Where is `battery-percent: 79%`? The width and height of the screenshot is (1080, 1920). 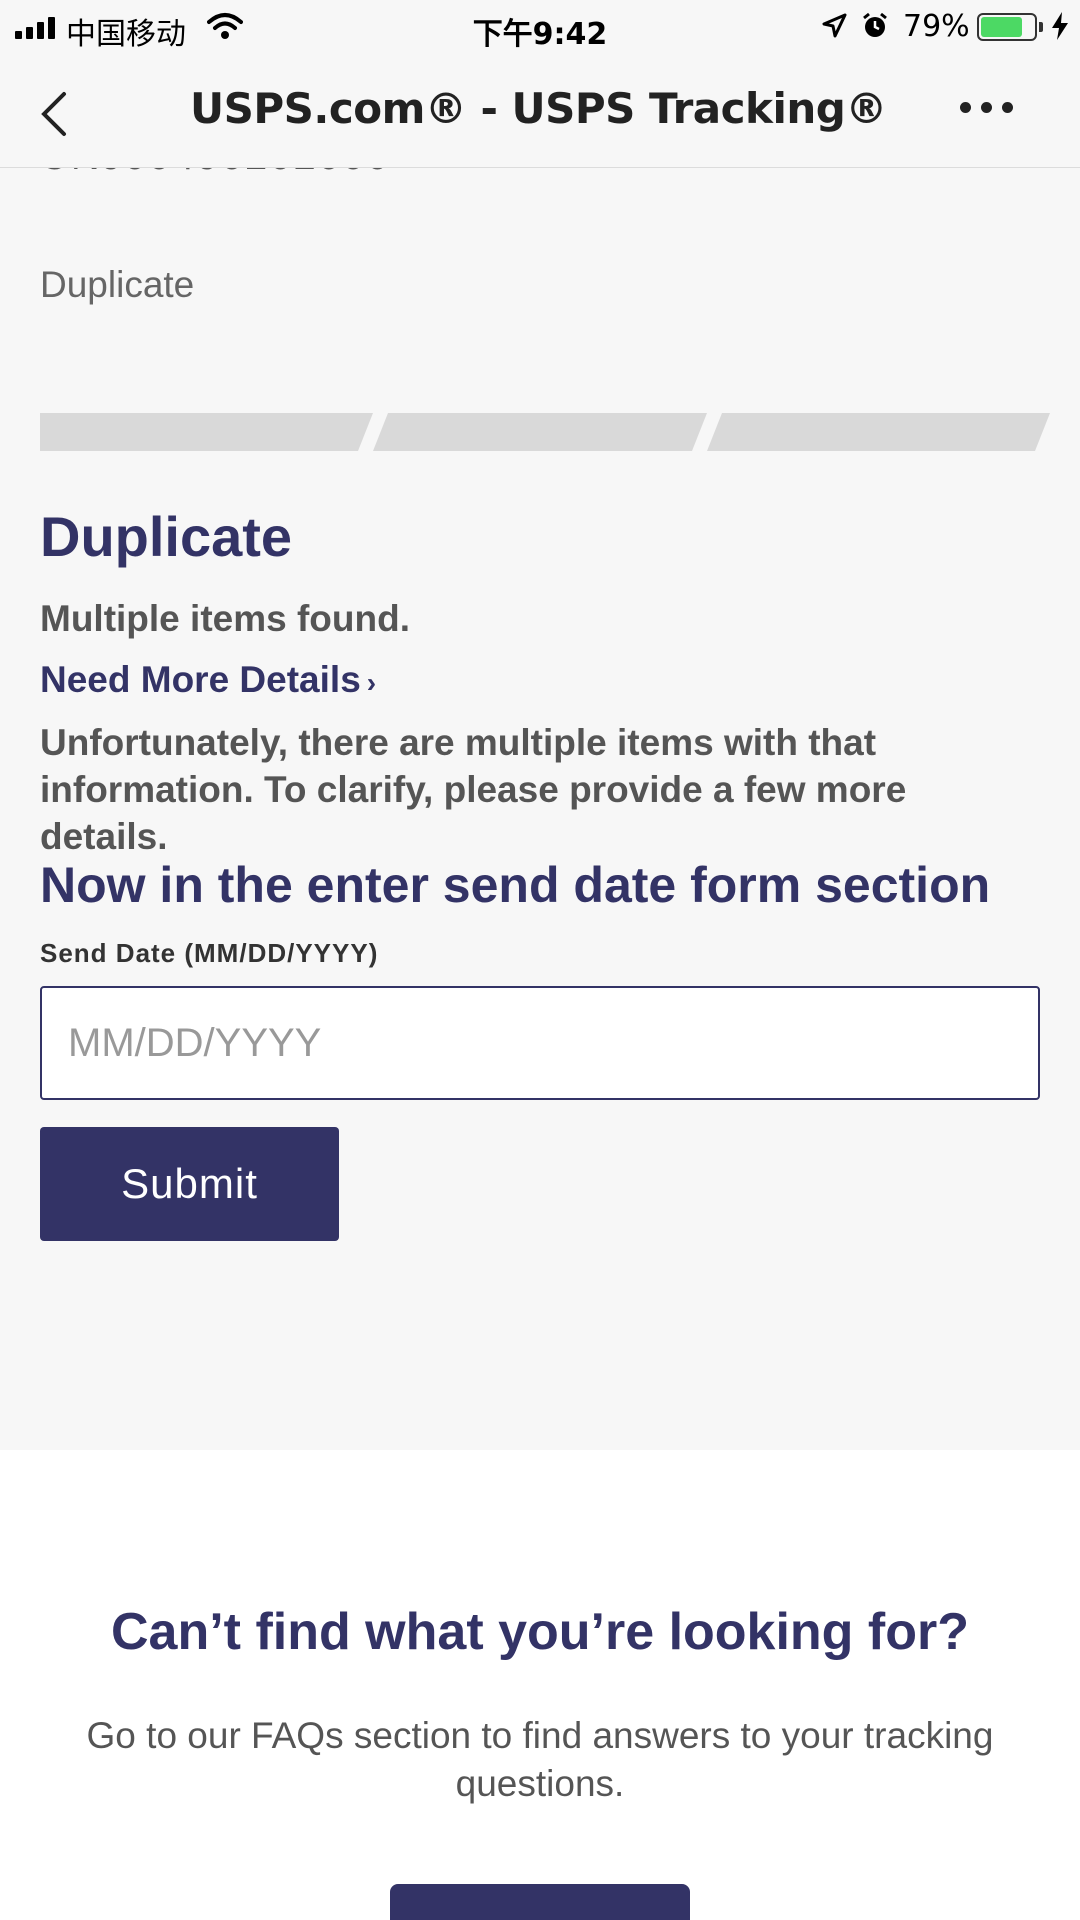
battery-percent: 79% is located at coordinates (936, 26).